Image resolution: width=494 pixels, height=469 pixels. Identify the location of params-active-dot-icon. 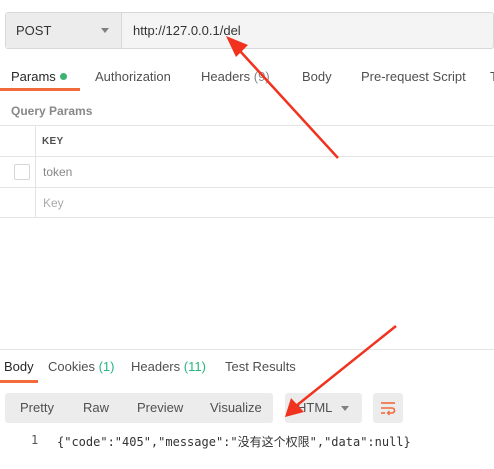
(63, 76).